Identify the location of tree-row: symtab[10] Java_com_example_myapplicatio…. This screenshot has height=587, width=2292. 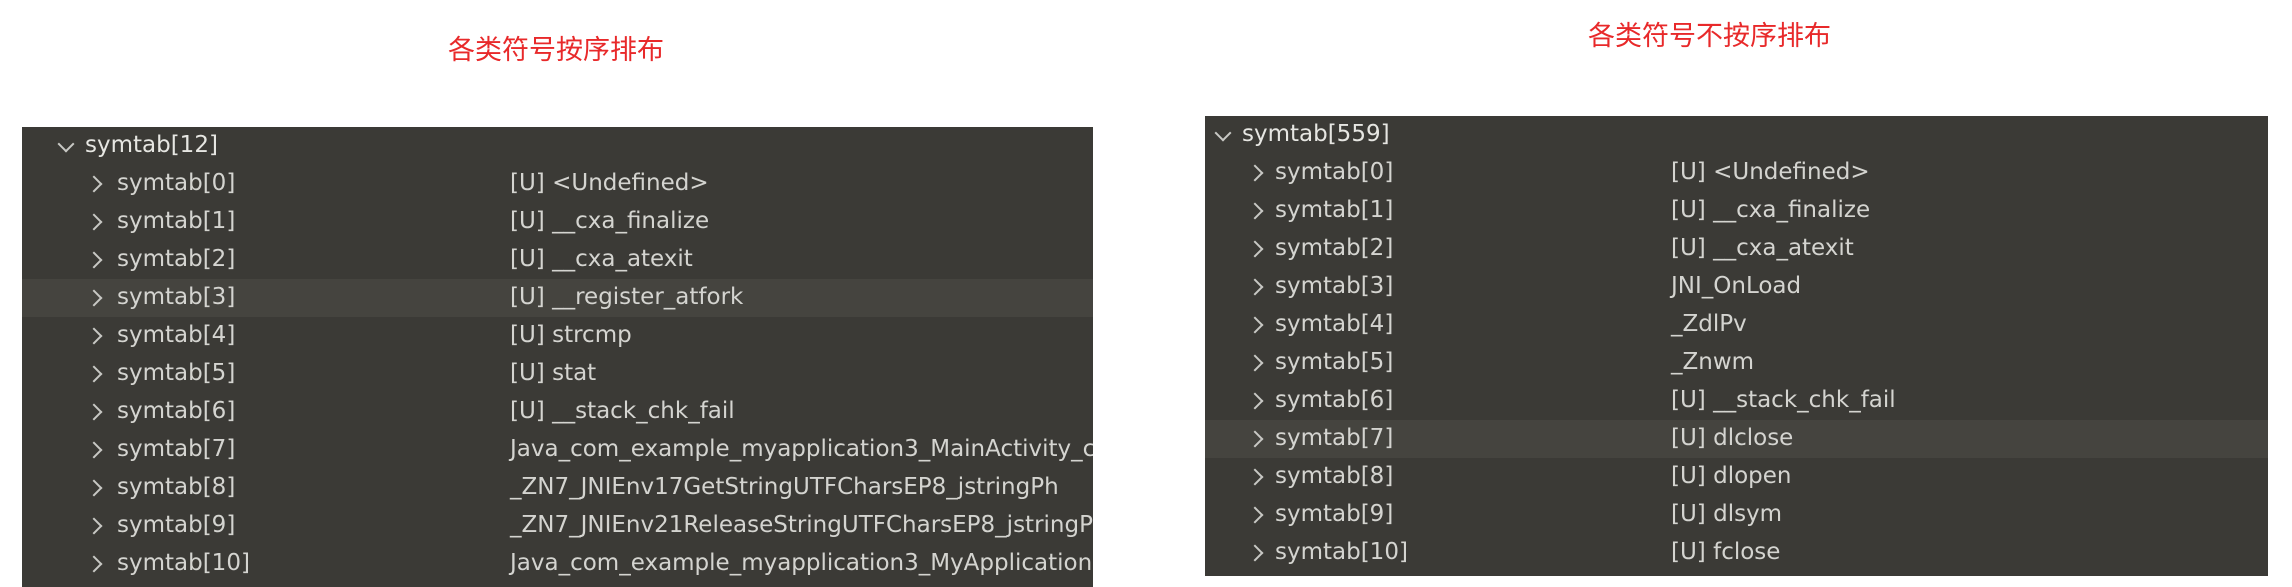
(557, 564).